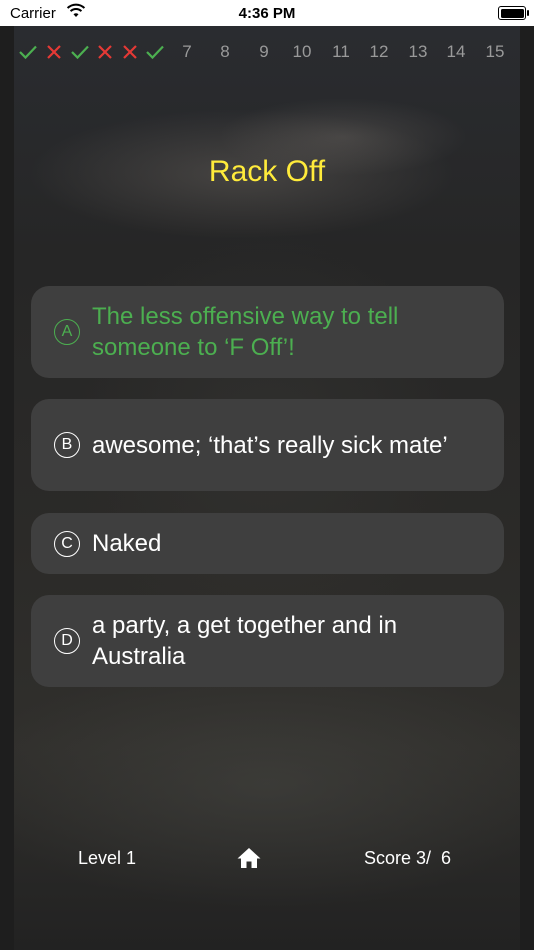 This screenshot has width=534, height=950. Describe the element at coordinates (225, 51) in the screenshot. I see `question-number: 8` at that location.